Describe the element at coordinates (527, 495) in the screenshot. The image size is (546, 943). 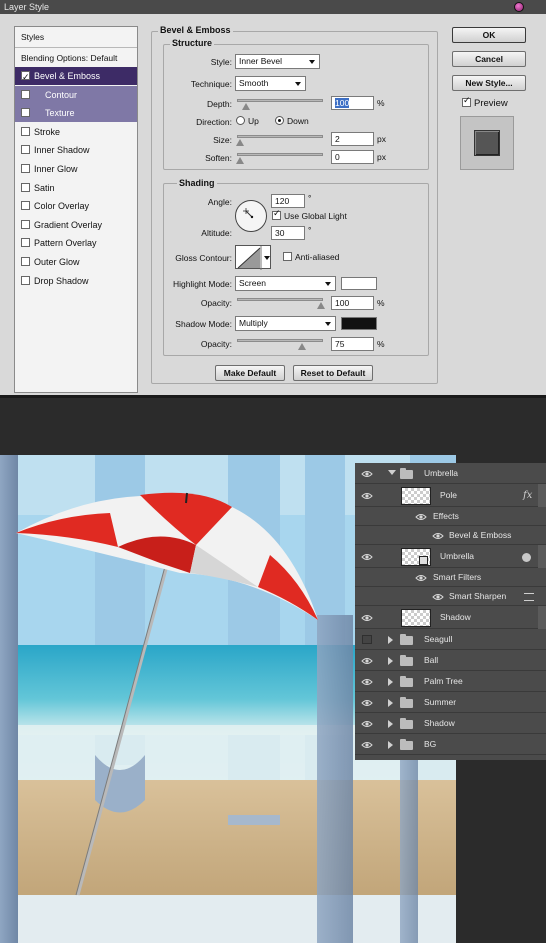
I see `fx-icon: fx` at that location.